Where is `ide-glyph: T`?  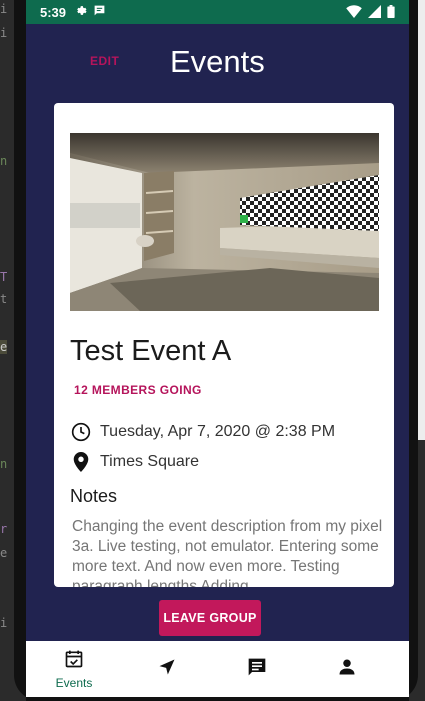
ide-glyph: T is located at coordinates (4, 277).